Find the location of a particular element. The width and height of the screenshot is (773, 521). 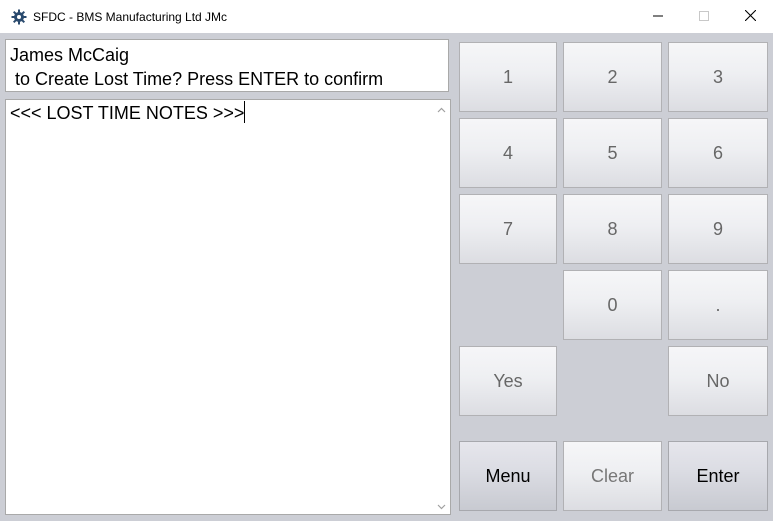

notes-scrollbar is located at coordinates (441, 307).